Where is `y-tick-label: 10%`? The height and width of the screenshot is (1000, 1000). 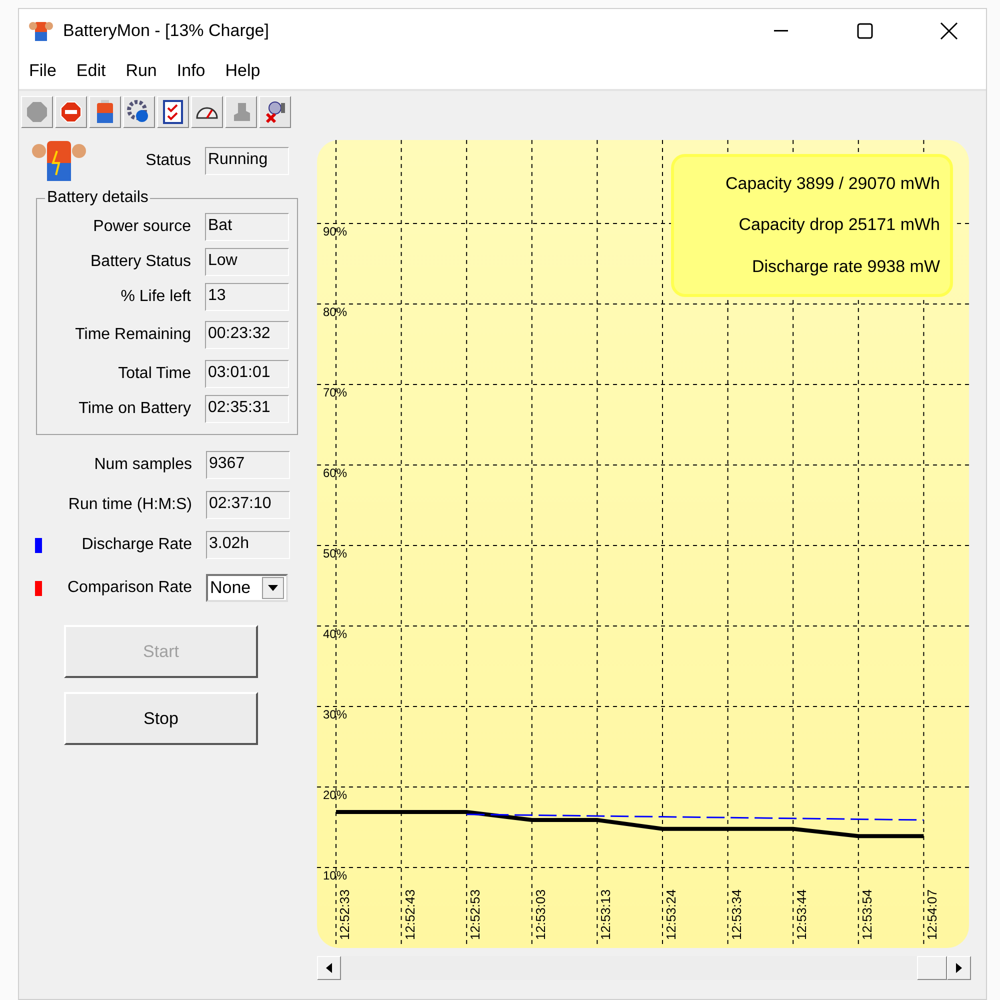
y-tick-label: 10% is located at coordinates (335, 875).